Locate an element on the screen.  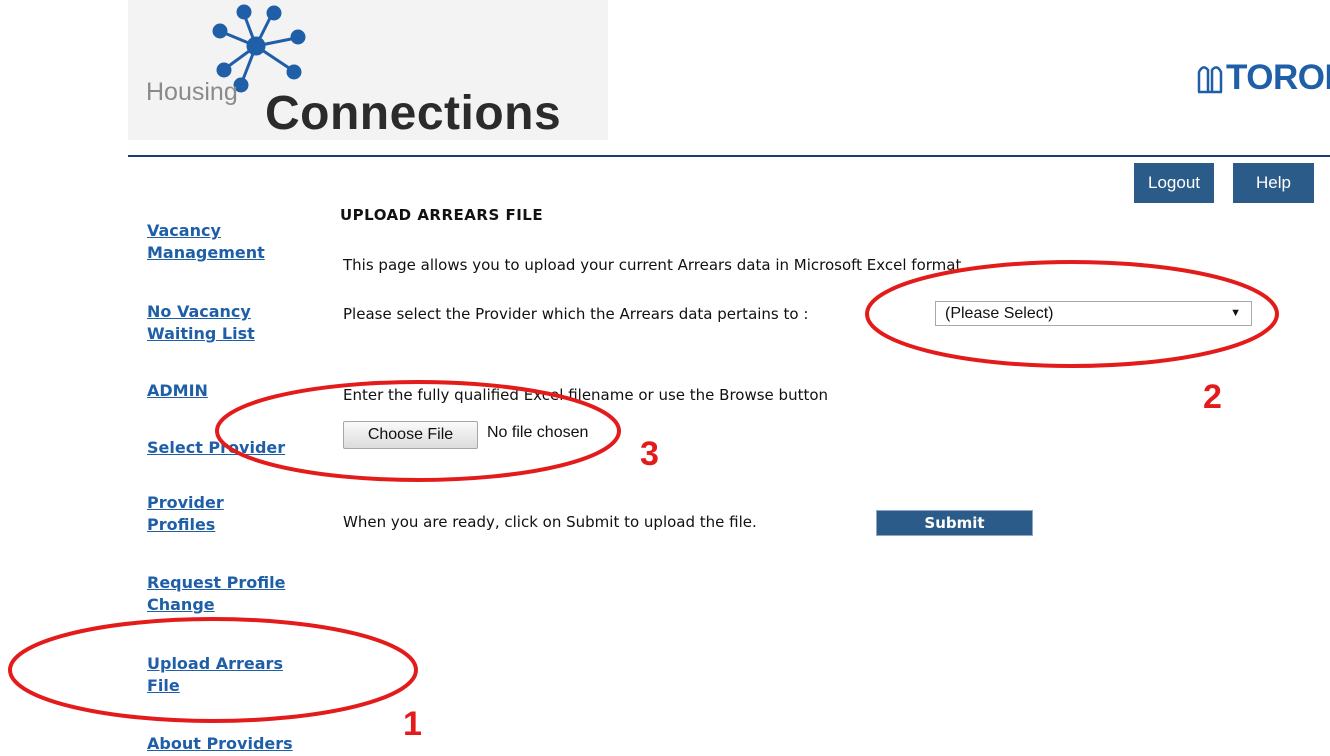
logo-connections-text: Connections is located at coordinates (413, 113).